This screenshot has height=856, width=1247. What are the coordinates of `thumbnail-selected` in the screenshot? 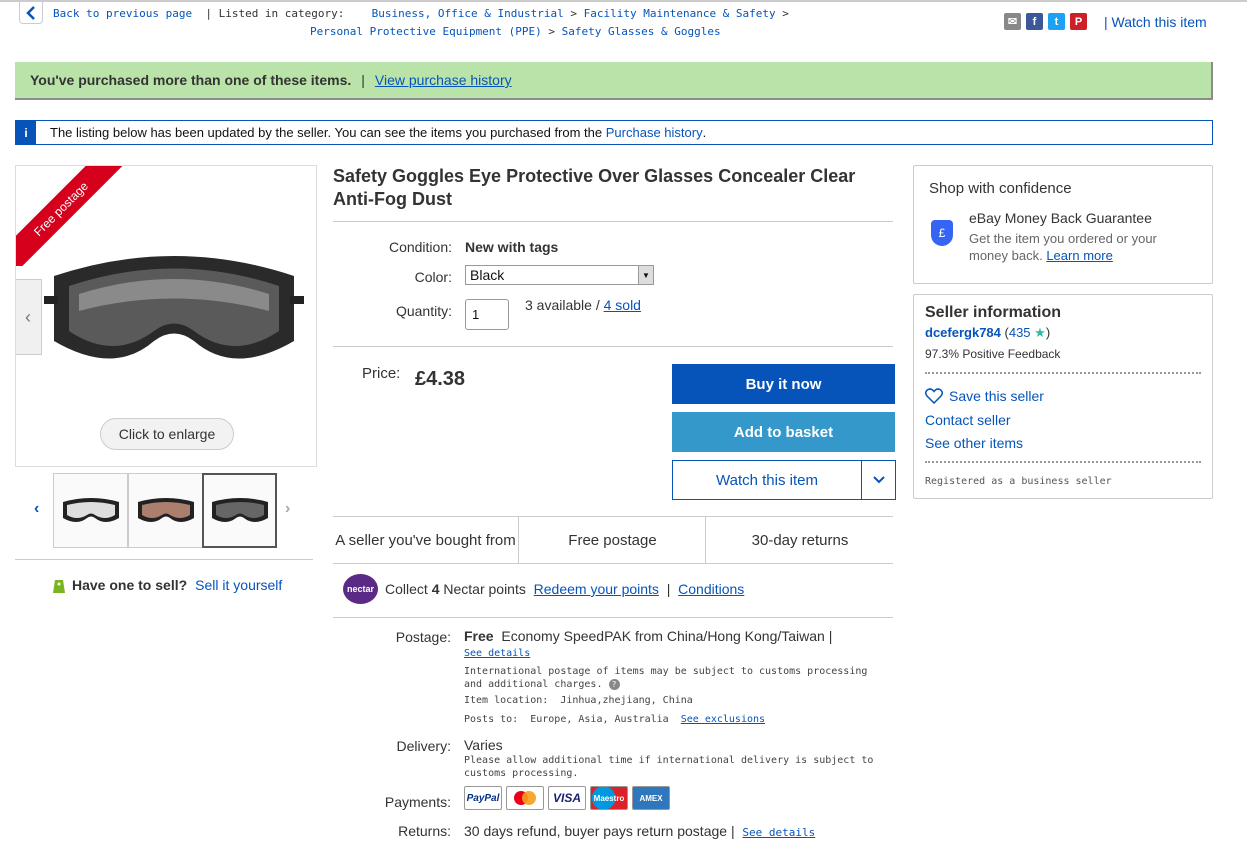 It's located at (239, 510).